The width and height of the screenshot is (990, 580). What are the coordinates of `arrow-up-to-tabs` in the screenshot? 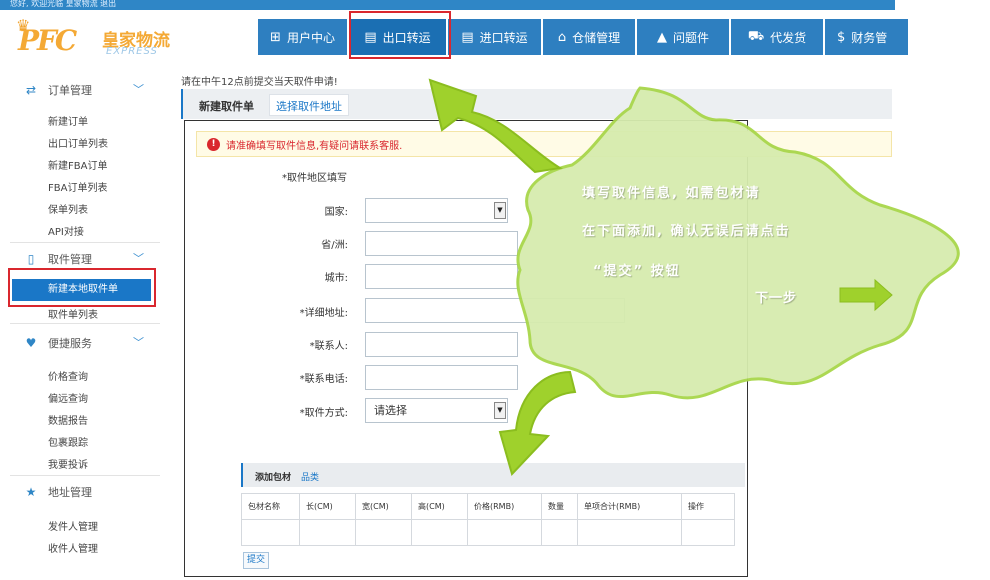 It's located at (495, 126).